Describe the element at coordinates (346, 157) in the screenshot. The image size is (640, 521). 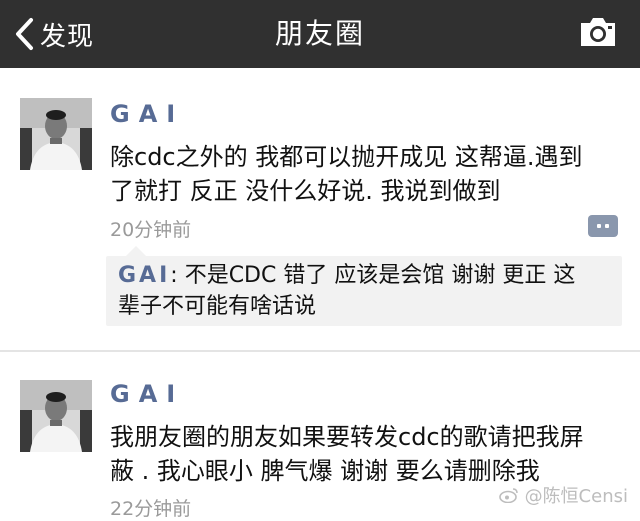
I see `post-text-line: 除cdc之外的 我都可以抛开成见 这帮逼.遇到` at that location.